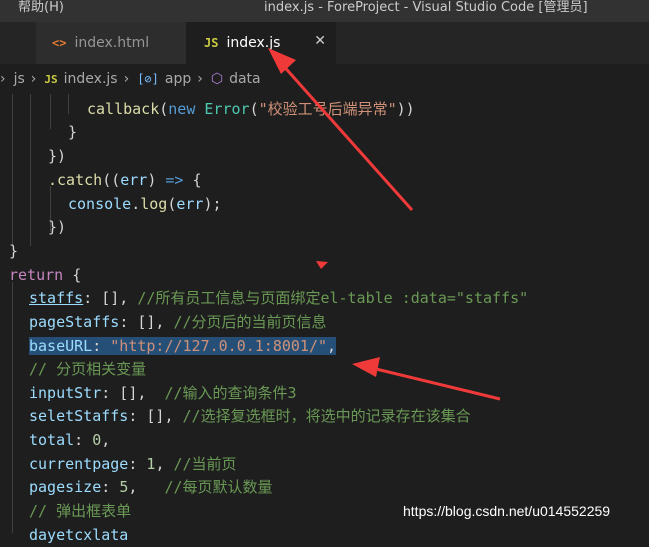  I want to click on code-line: total: 0,, so click(70, 440).